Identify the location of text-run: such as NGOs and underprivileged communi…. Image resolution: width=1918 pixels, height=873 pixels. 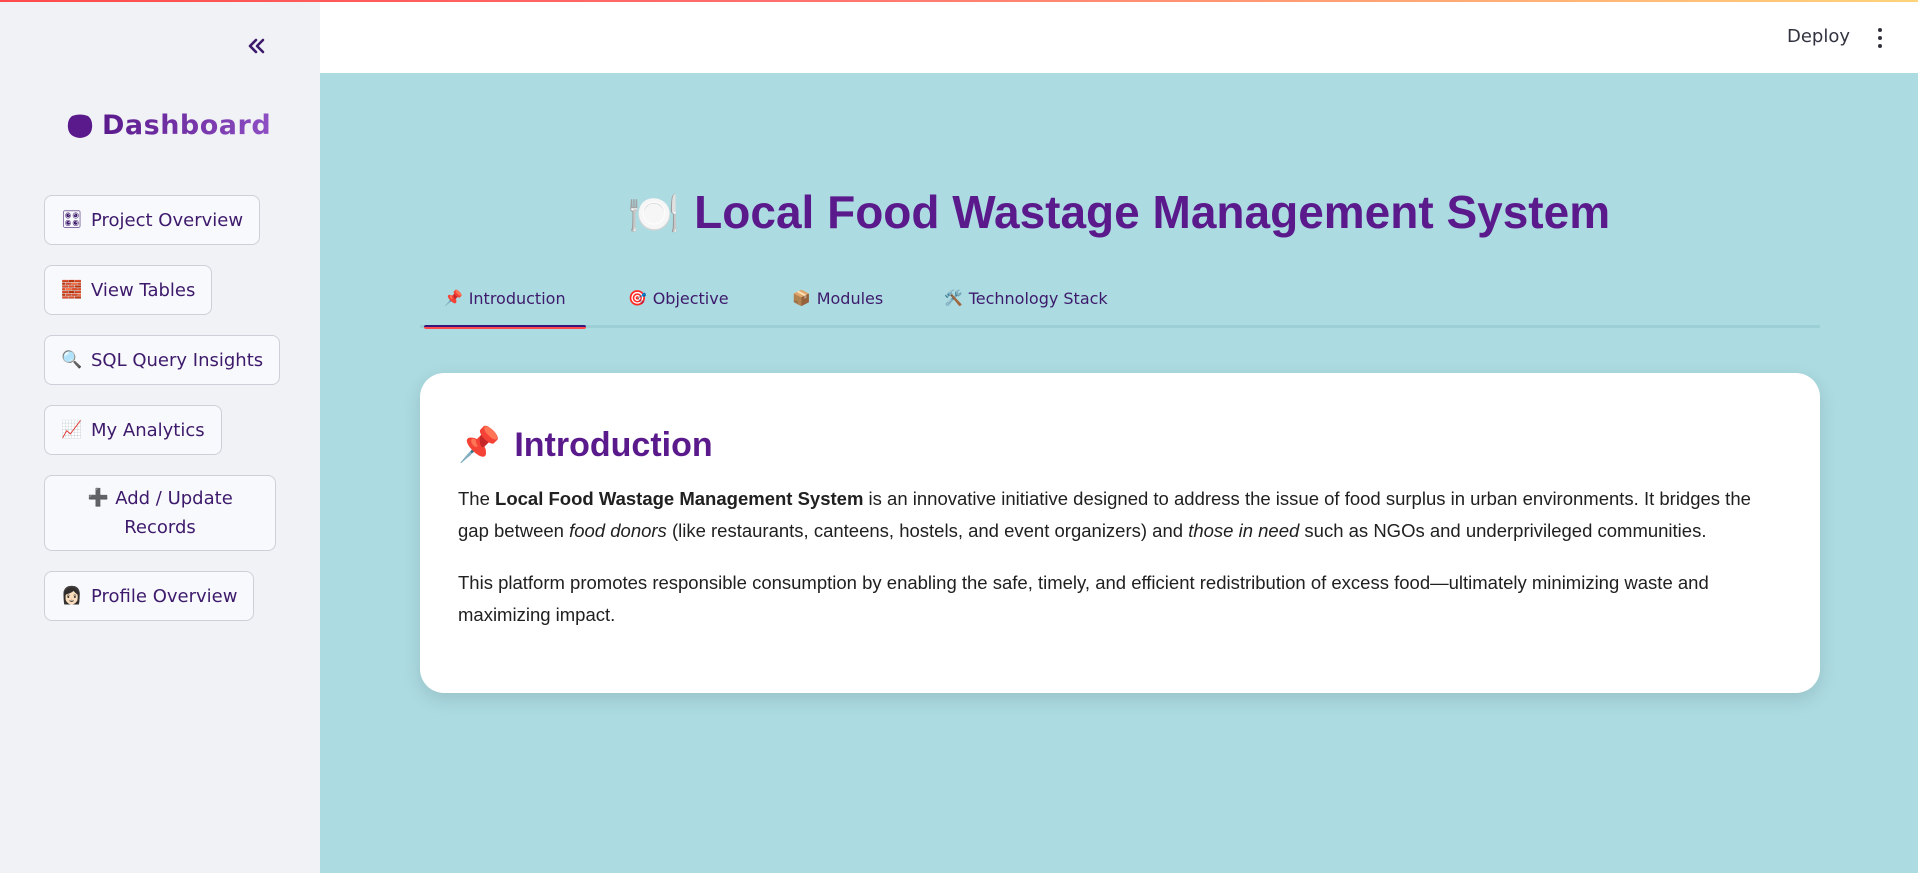
(1503, 530).